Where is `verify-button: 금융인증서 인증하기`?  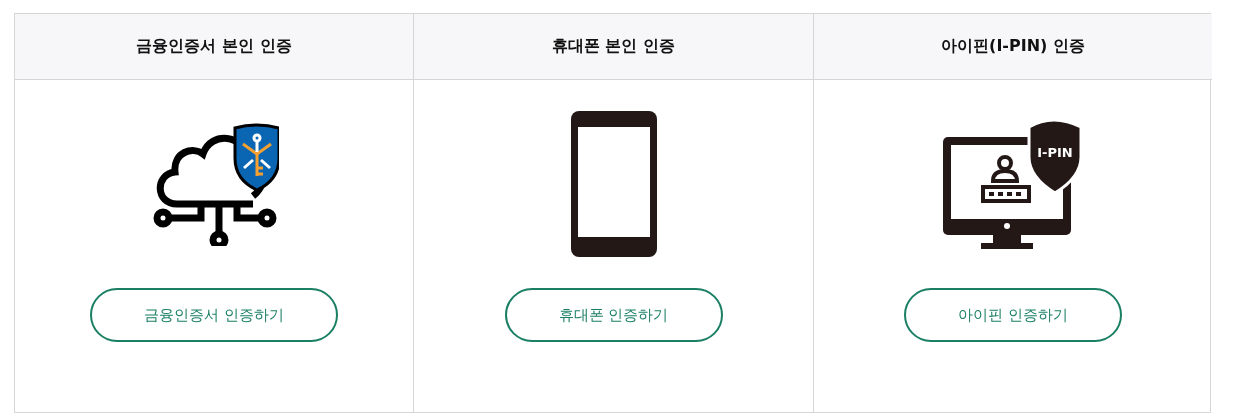
verify-button: 금융인증서 인증하기 is located at coordinates (214, 315).